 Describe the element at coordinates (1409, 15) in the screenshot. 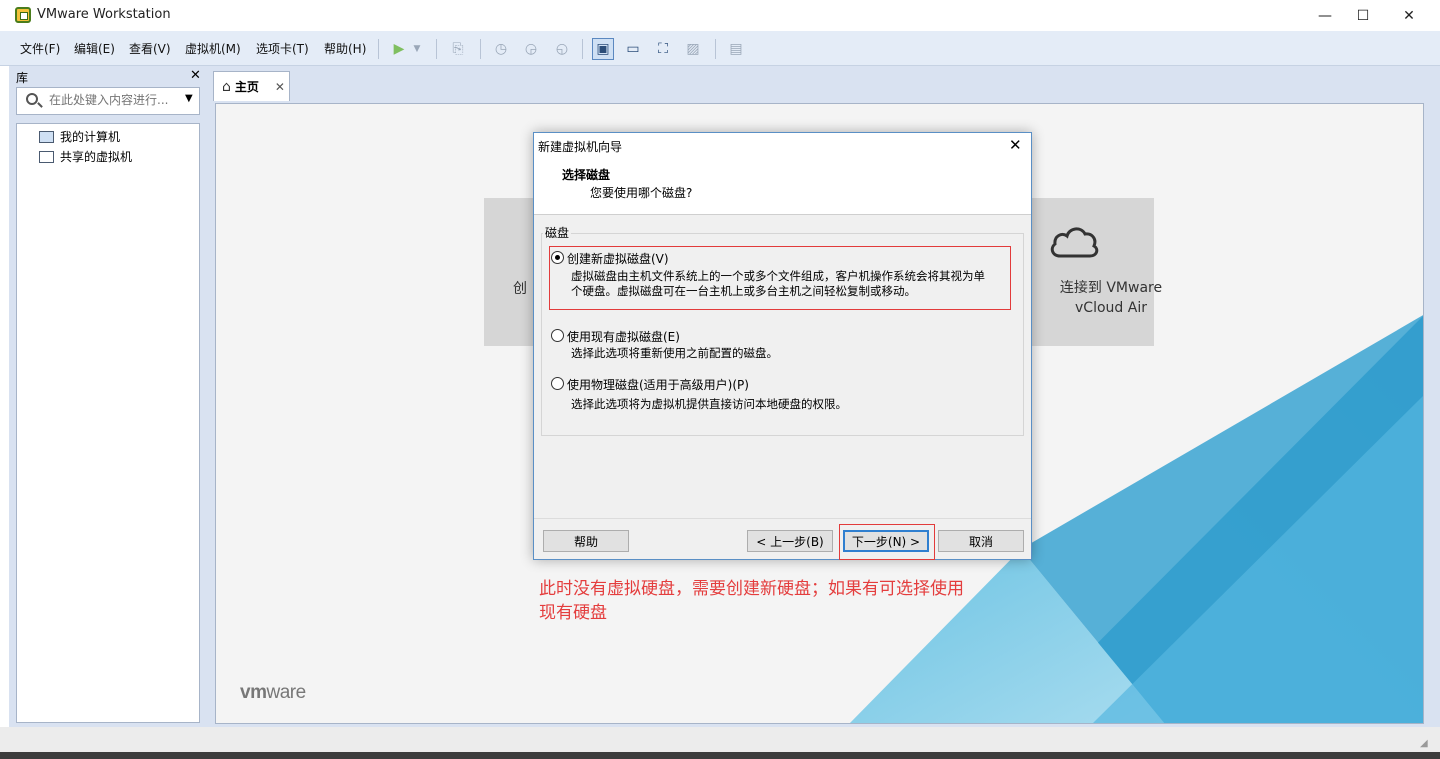

I see `close-window-button: ✕` at that location.